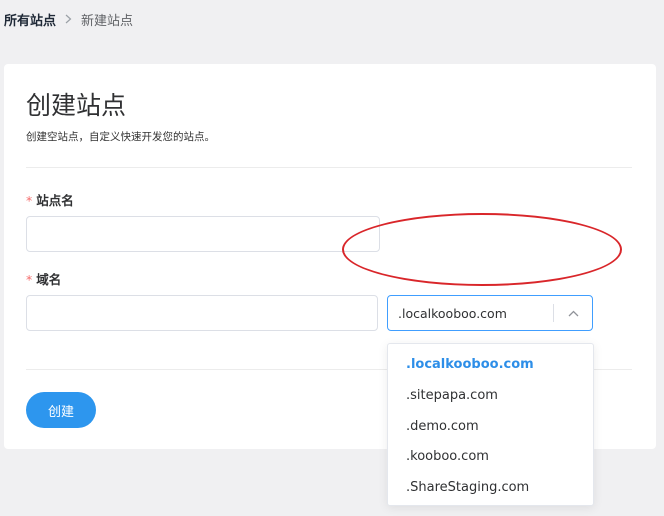  I want to click on chevron-right-icon, so click(68, 20).